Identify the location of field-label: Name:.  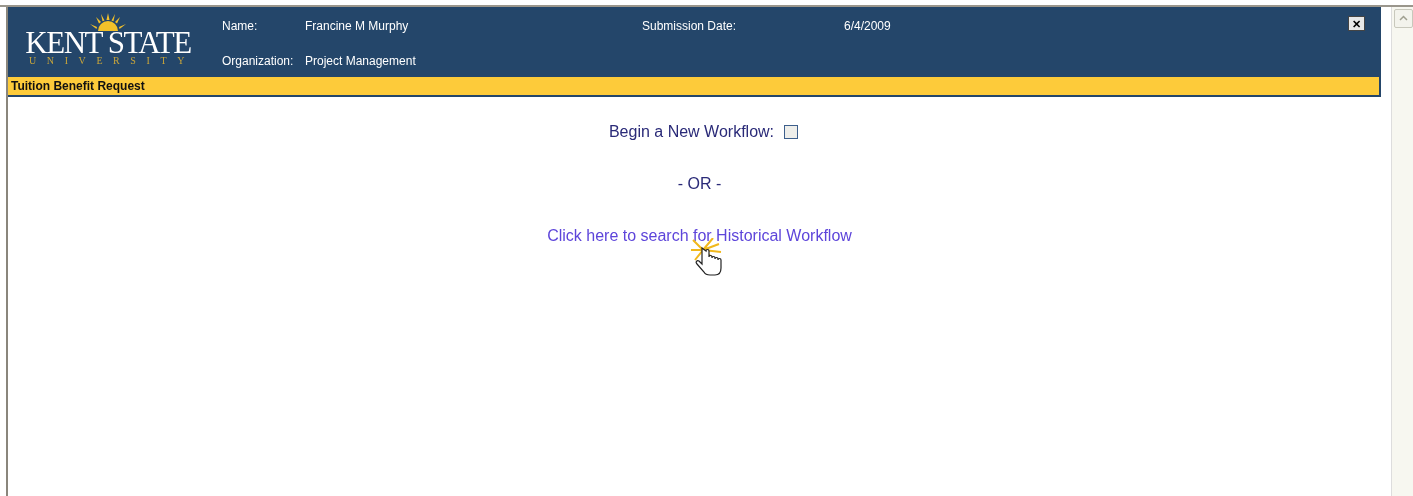
(240, 26).